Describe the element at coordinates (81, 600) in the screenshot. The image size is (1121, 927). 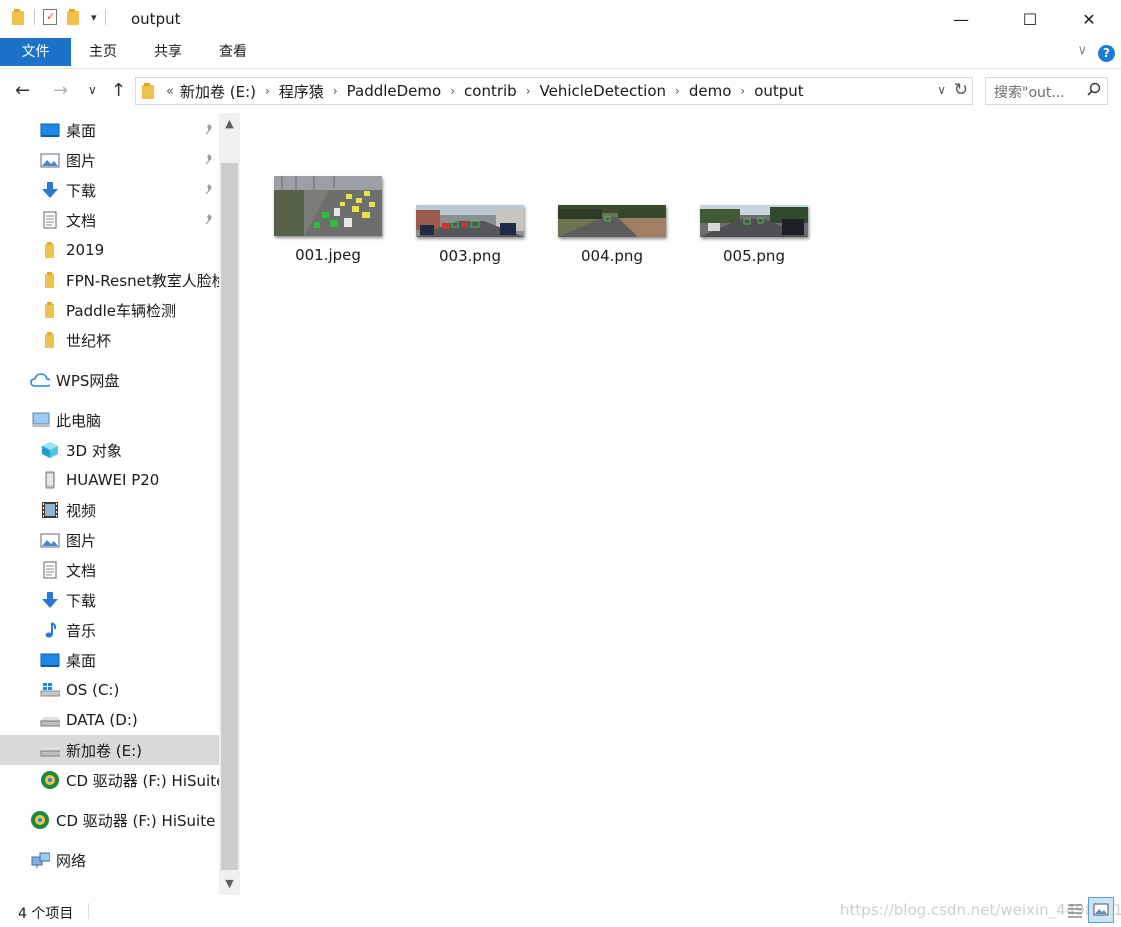
I see `sidebar-item-label: 下载` at that location.